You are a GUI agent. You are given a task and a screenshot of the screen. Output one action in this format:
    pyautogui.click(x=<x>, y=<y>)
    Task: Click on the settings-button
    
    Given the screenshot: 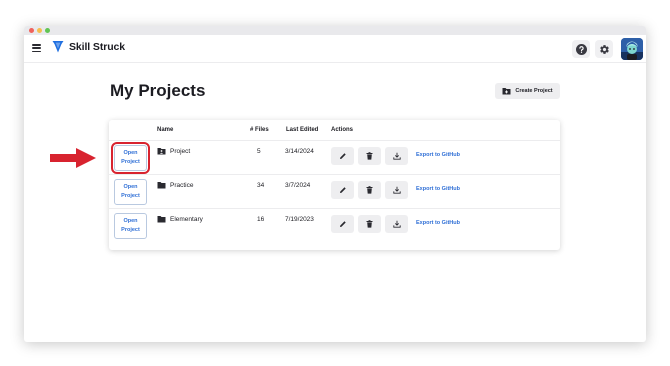 What is the action you would take?
    pyautogui.click(x=604, y=49)
    